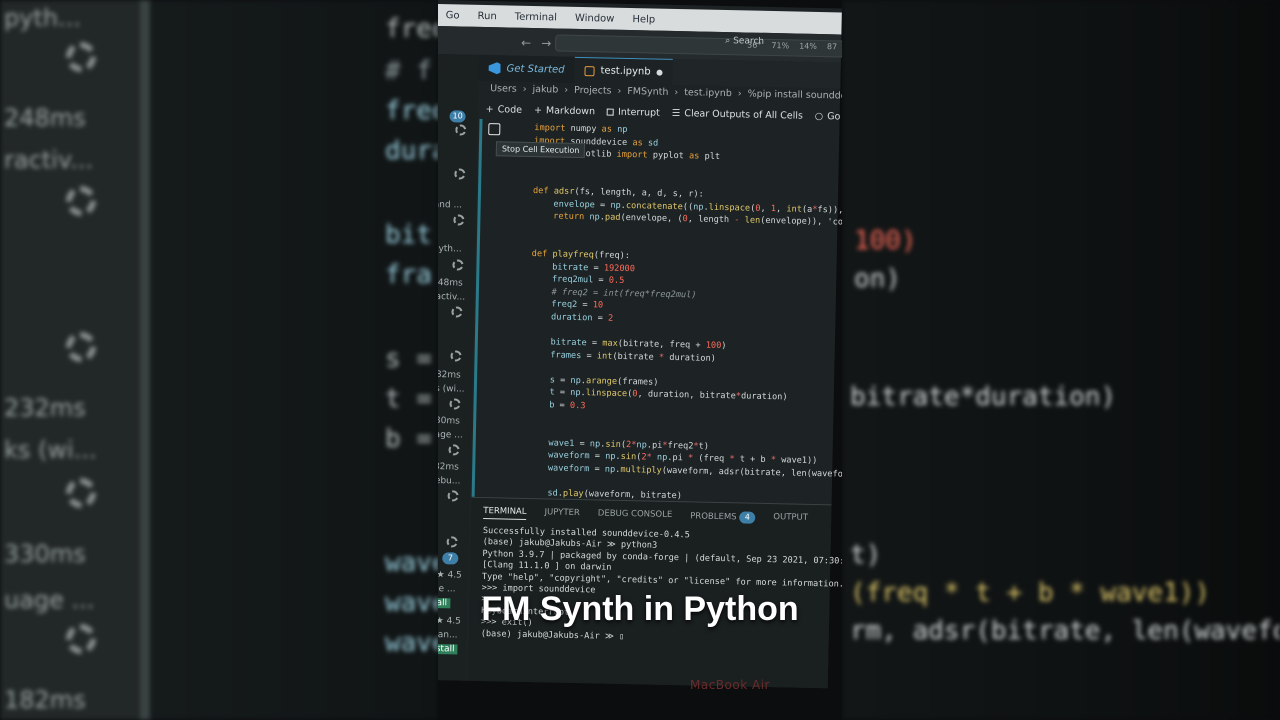 The image size is (1280, 720). What do you see at coordinates (45, 118) in the screenshot?
I see `blurred-label: 248ms` at bounding box center [45, 118].